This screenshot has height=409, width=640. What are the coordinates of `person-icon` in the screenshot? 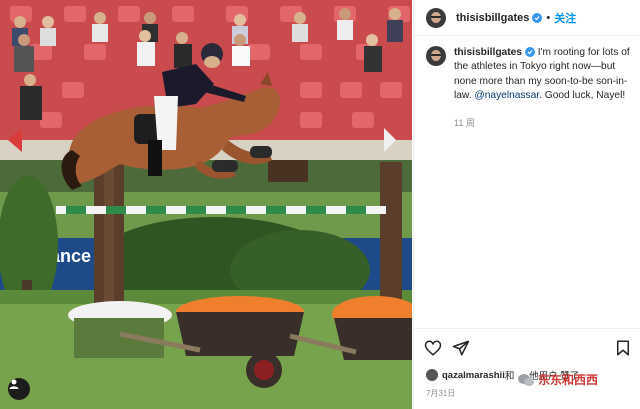 It's located at (14, 384).